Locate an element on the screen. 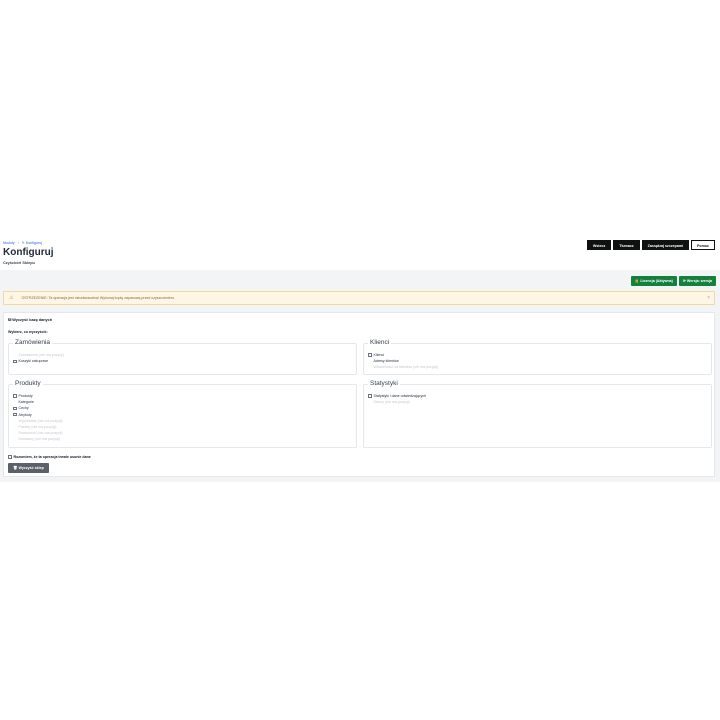 The height and width of the screenshot is (720, 720). option-label: Wiadomości od klientów (nie ma pozycji) is located at coordinates (406, 367).